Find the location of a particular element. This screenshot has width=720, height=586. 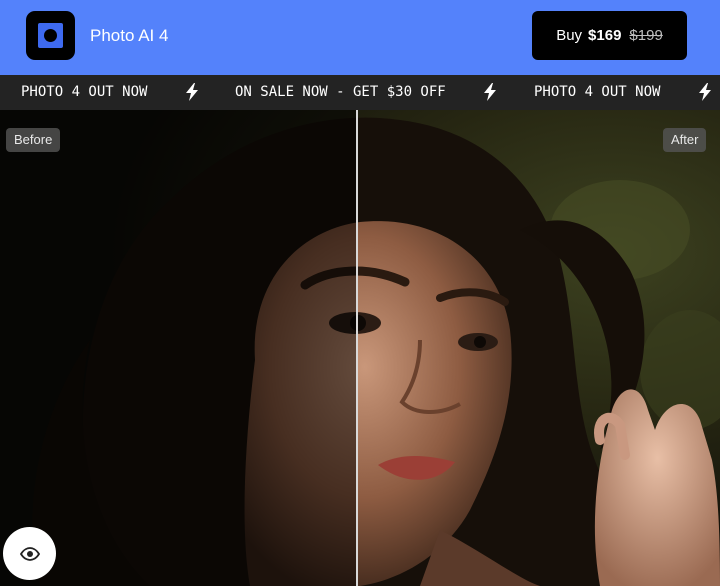

buy-label: Buy is located at coordinates (569, 35).